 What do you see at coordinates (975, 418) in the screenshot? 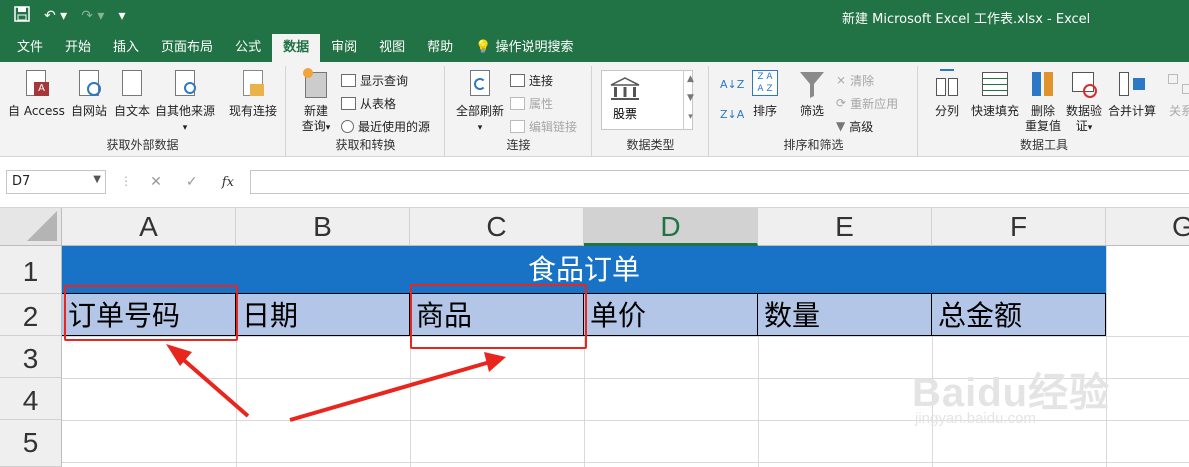
I see `watermark-url: jingyan.baidu.com` at bounding box center [975, 418].